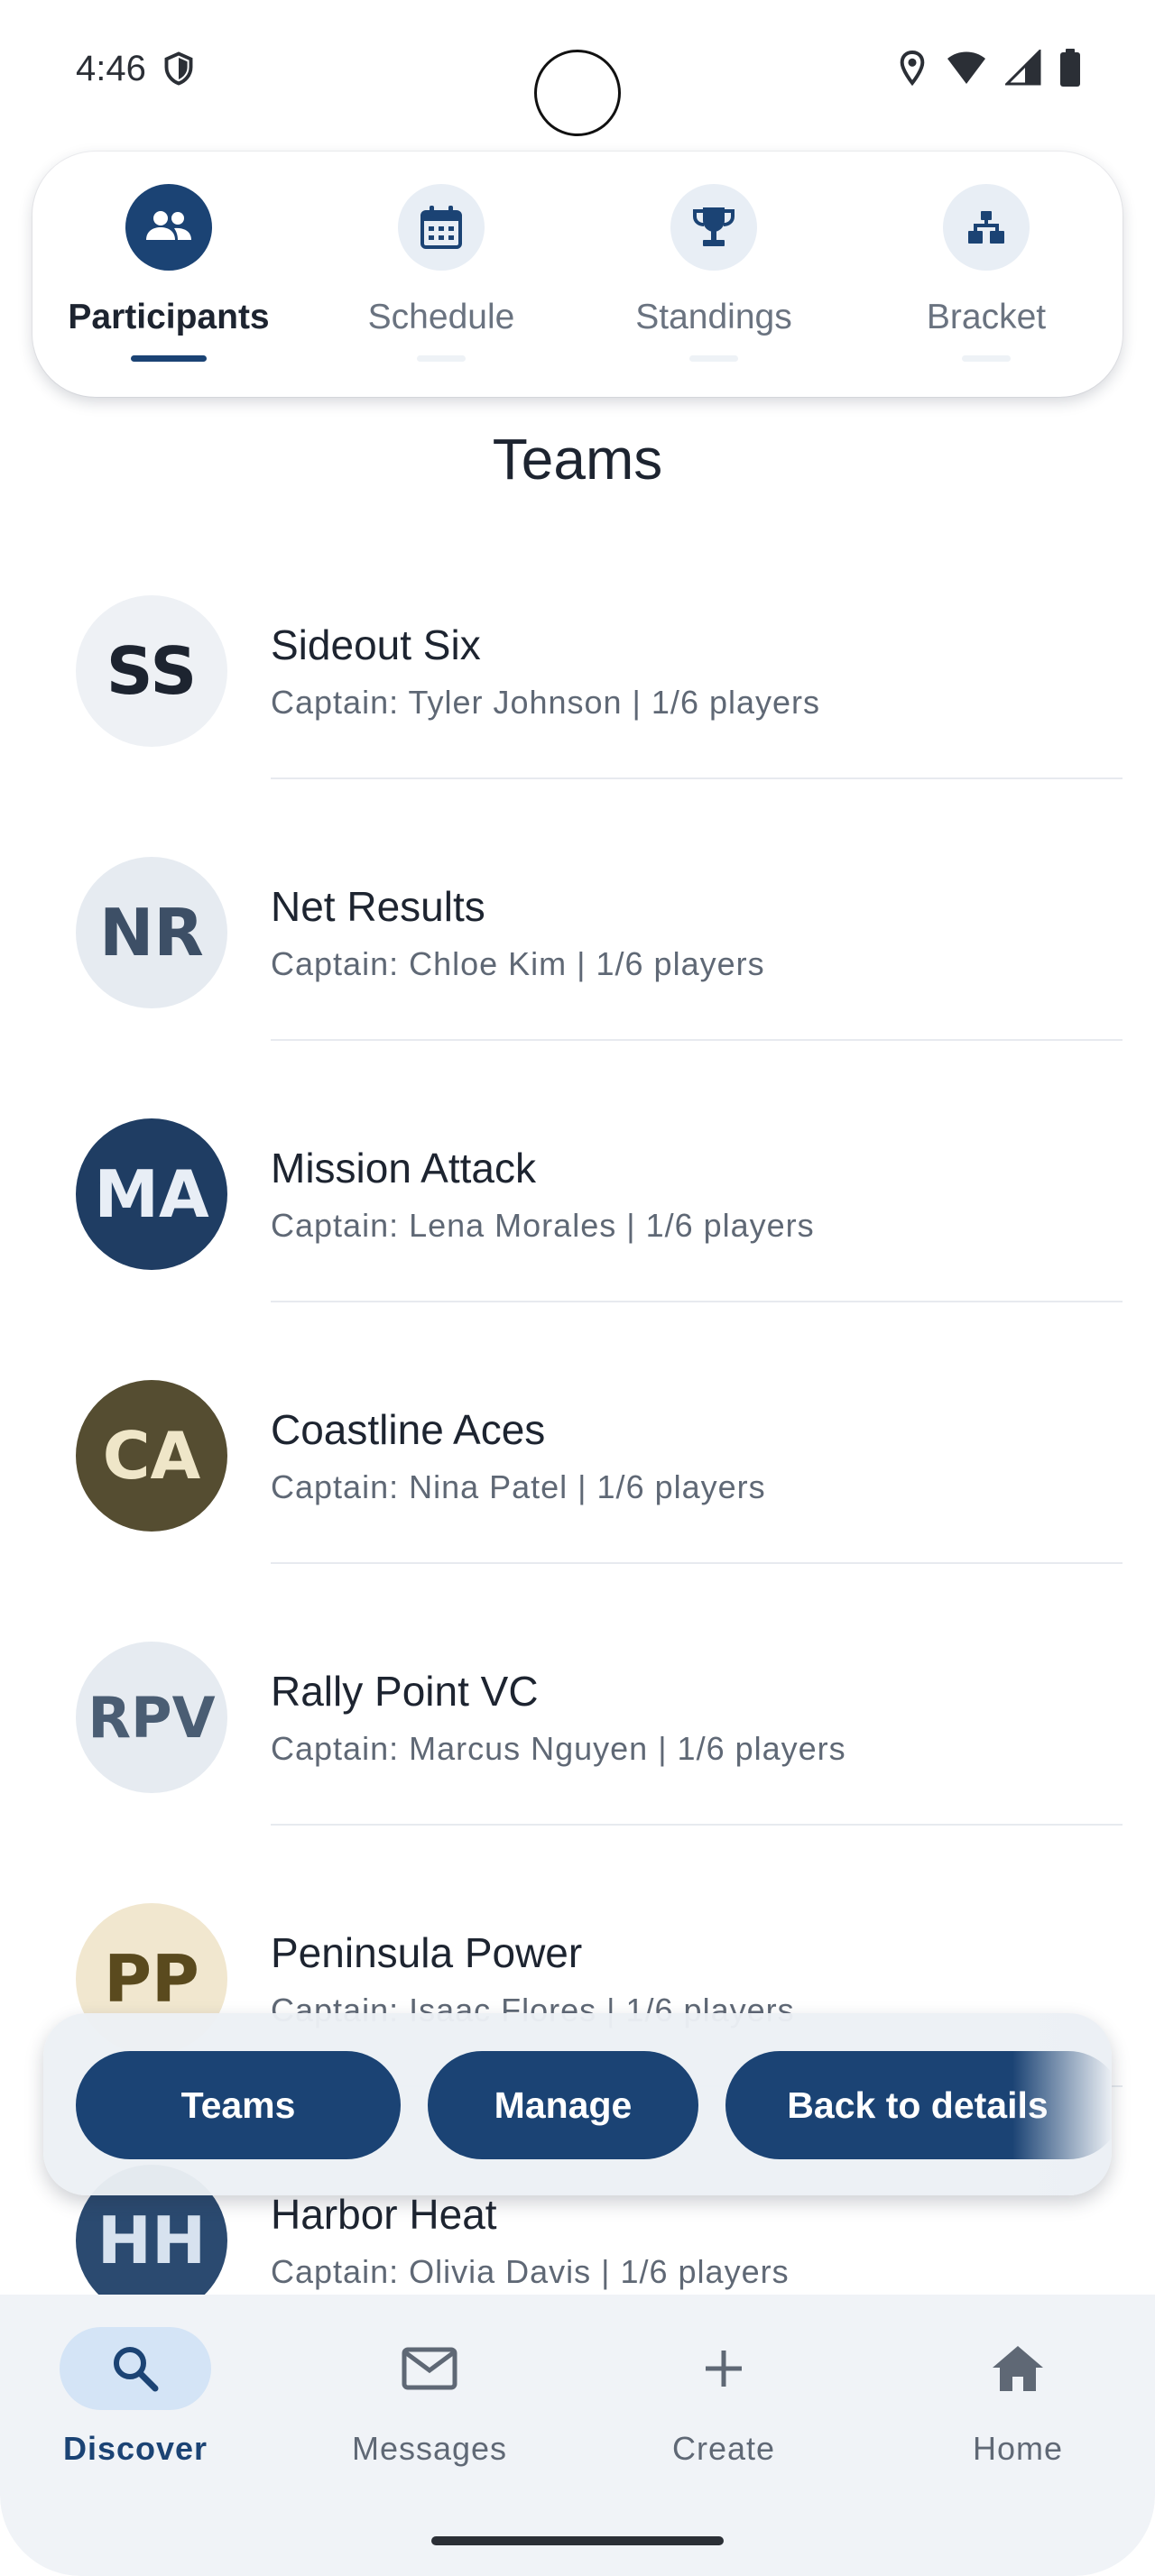 This screenshot has width=1155, height=2576. I want to click on team-avatar: MA, so click(151, 1194).